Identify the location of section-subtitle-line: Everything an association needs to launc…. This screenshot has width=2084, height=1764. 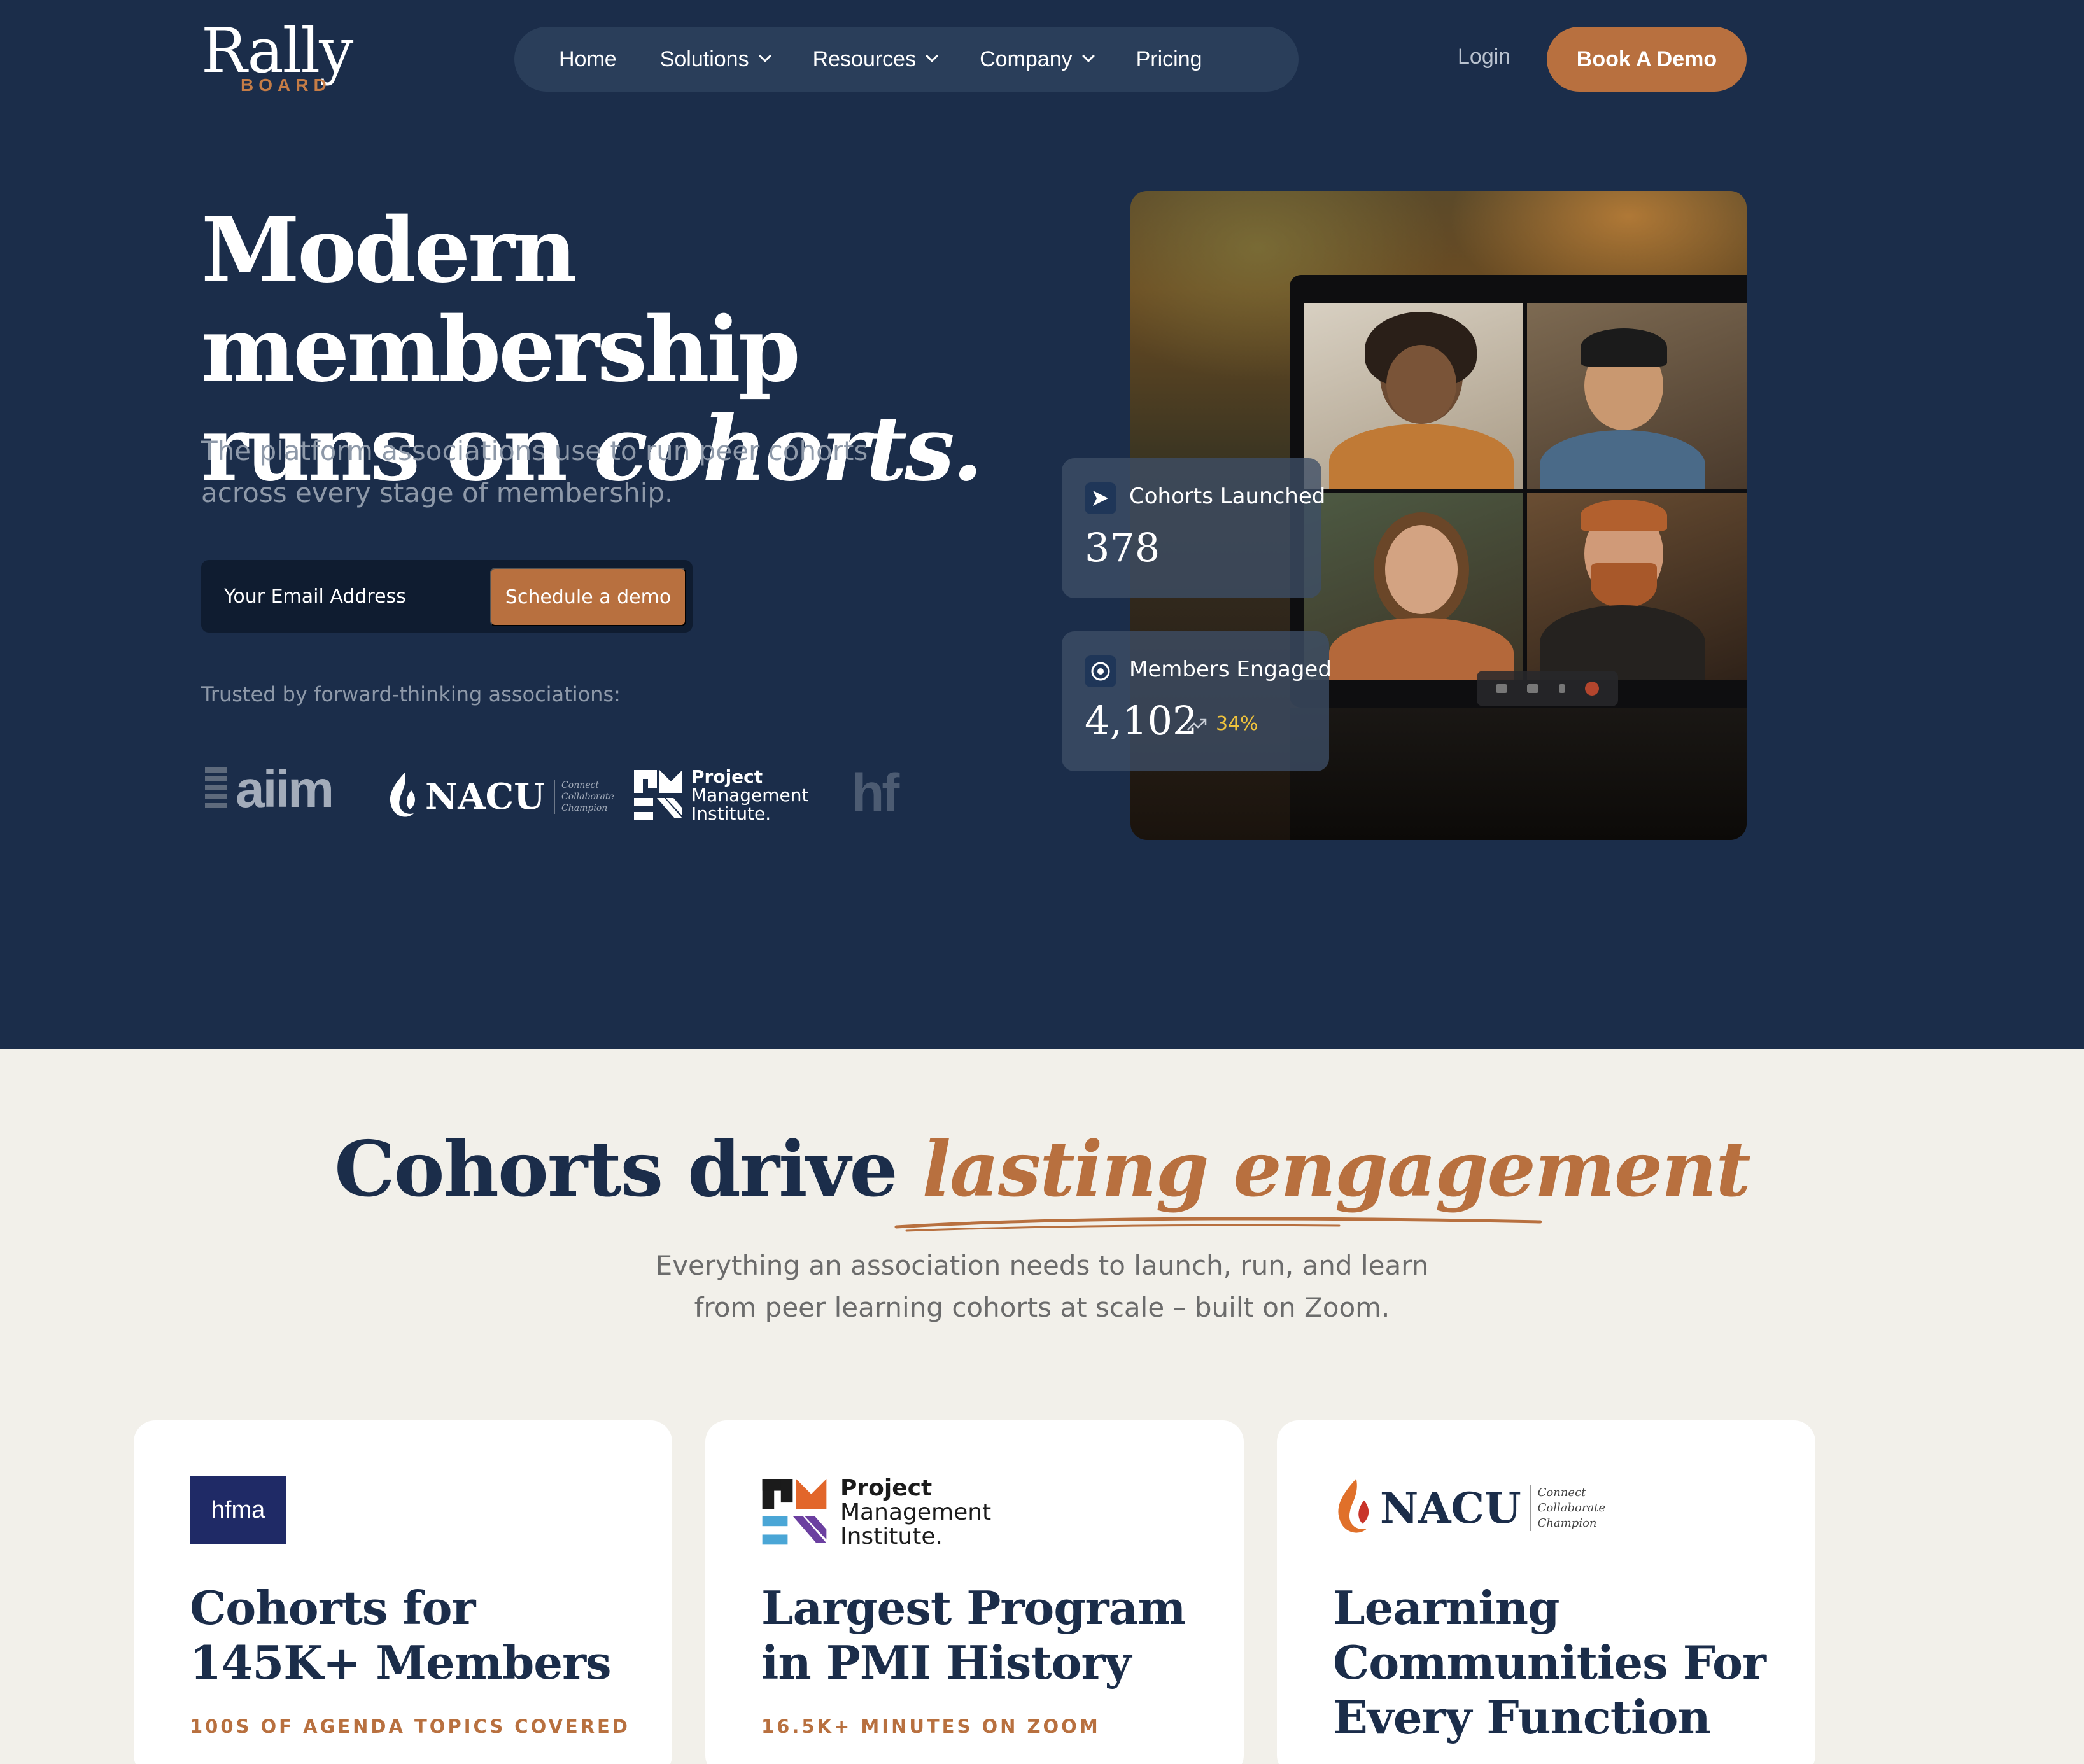
(1042, 1265).